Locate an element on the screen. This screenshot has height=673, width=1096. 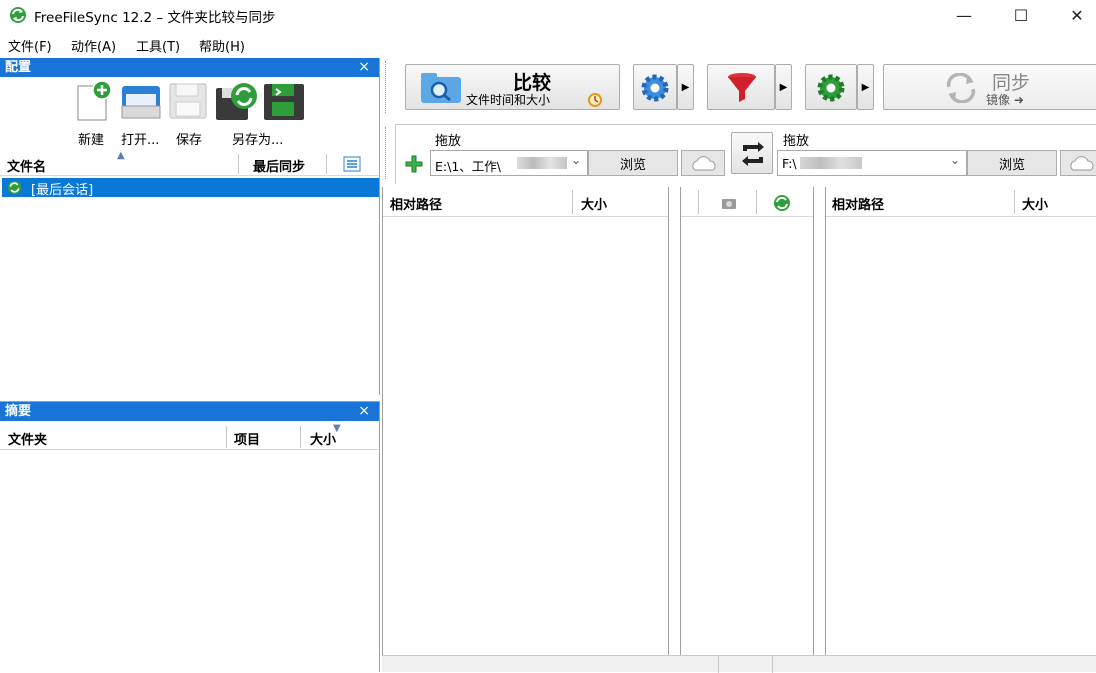
filter-button is located at coordinates (741, 87).